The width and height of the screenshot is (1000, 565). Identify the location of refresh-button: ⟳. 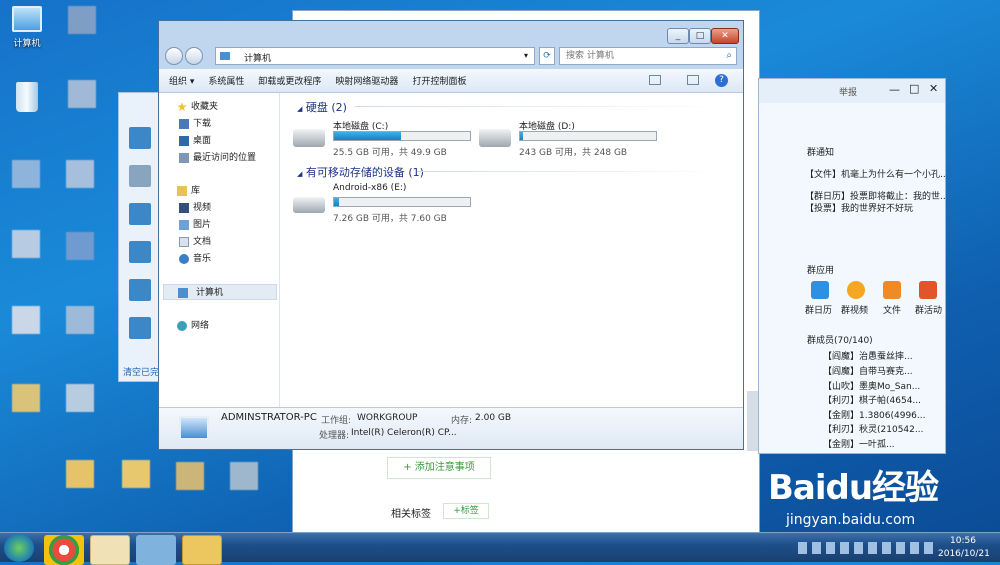
(547, 56).